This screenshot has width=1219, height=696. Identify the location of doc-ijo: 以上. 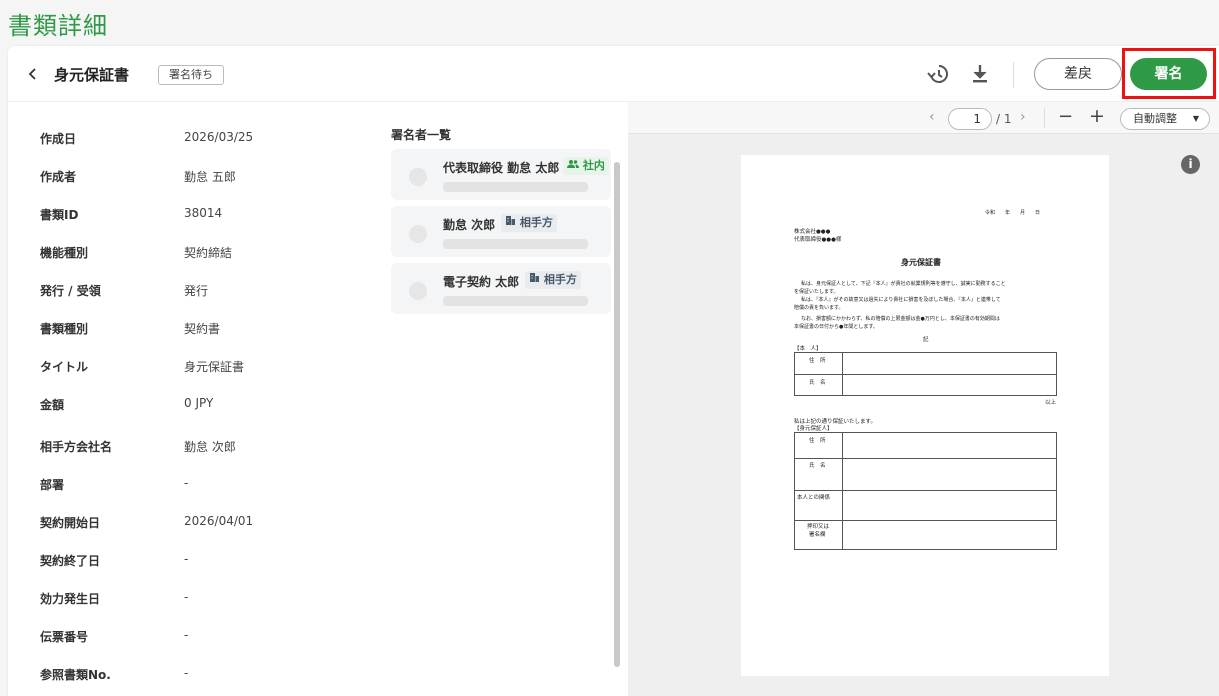
(1051, 403).